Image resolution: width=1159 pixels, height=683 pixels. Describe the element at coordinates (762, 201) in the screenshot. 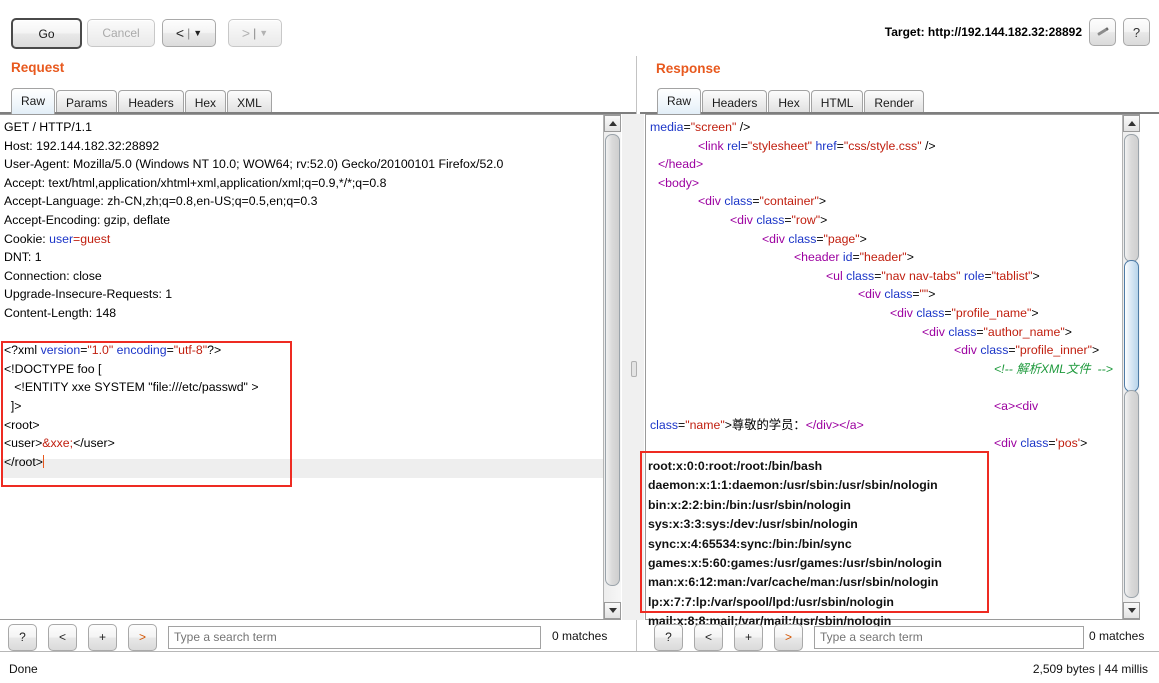

I see `response-line: <div class="container">` at that location.